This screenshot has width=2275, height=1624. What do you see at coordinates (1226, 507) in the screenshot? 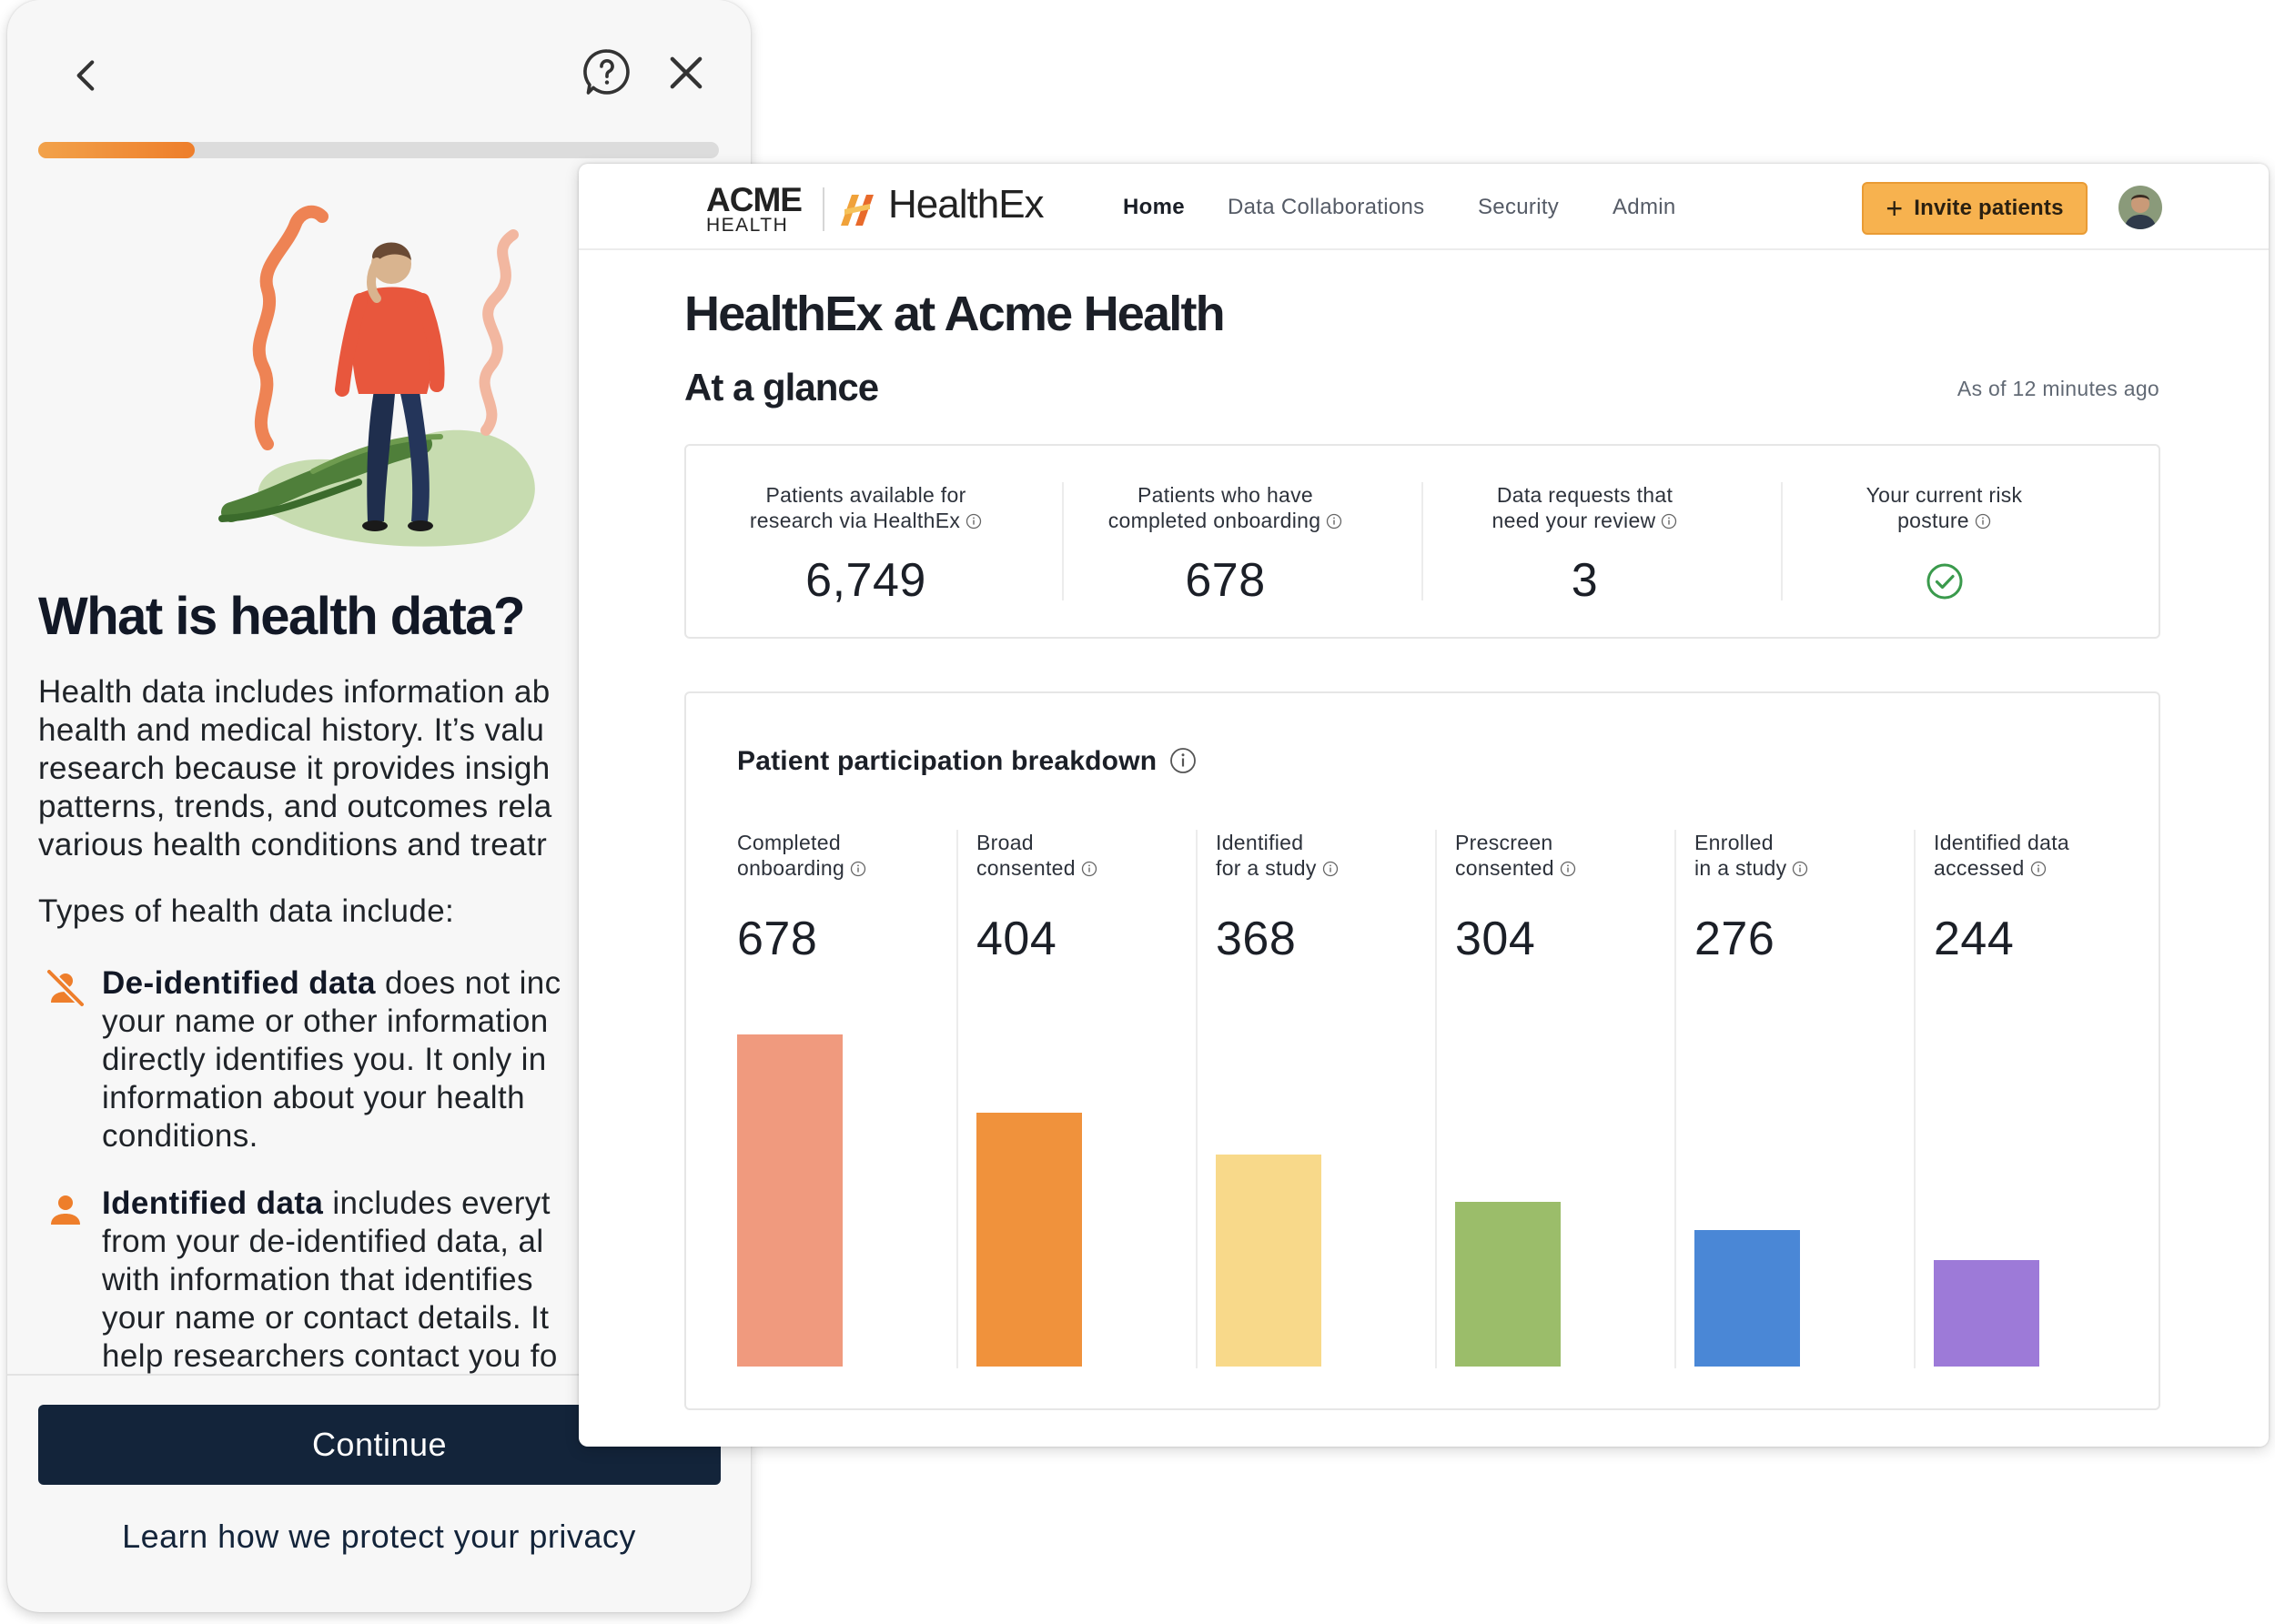
I see `metric-label: Patients who have completed onboarding` at bounding box center [1226, 507].